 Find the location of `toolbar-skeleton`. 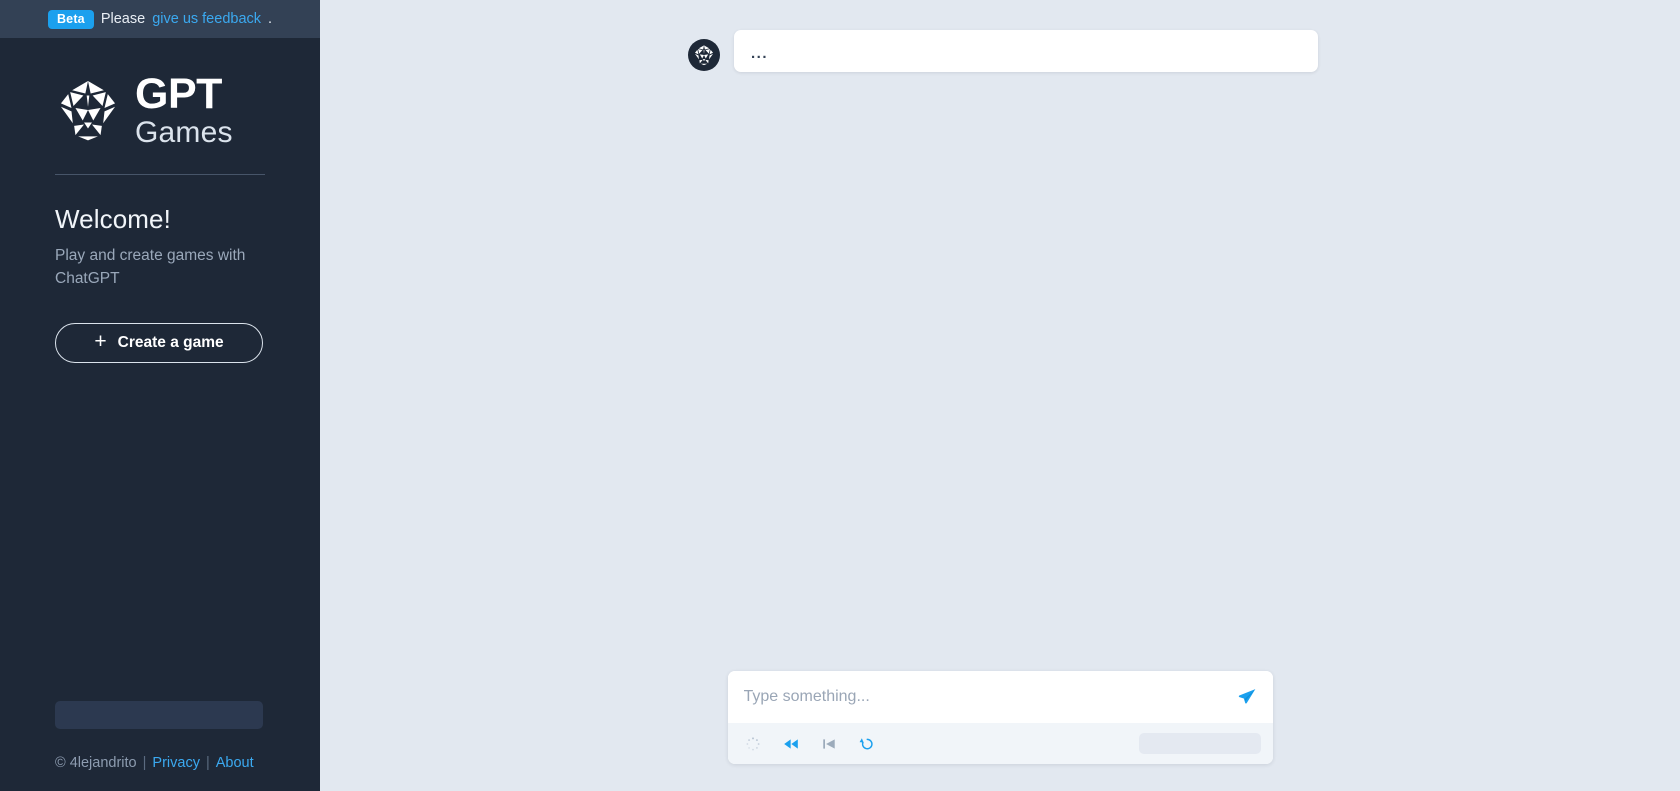

toolbar-skeleton is located at coordinates (1199, 743).